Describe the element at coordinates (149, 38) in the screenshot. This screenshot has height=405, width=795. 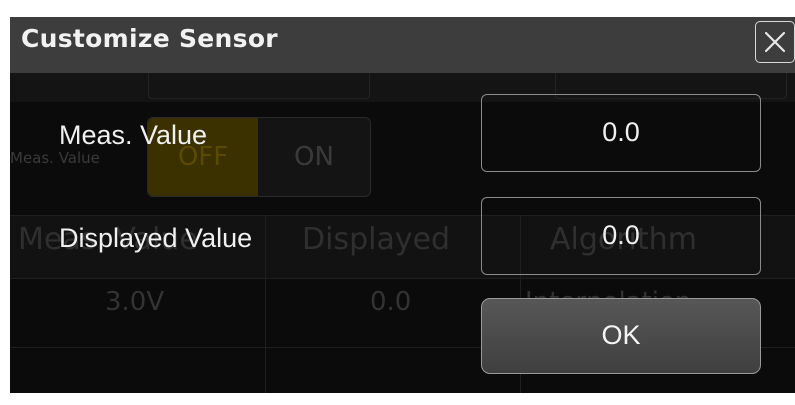
I see `dialog-title: Customize Sensor` at that location.